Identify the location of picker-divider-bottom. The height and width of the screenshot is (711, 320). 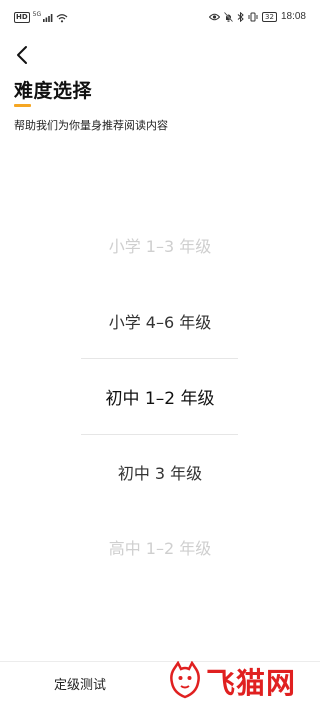
(159, 434).